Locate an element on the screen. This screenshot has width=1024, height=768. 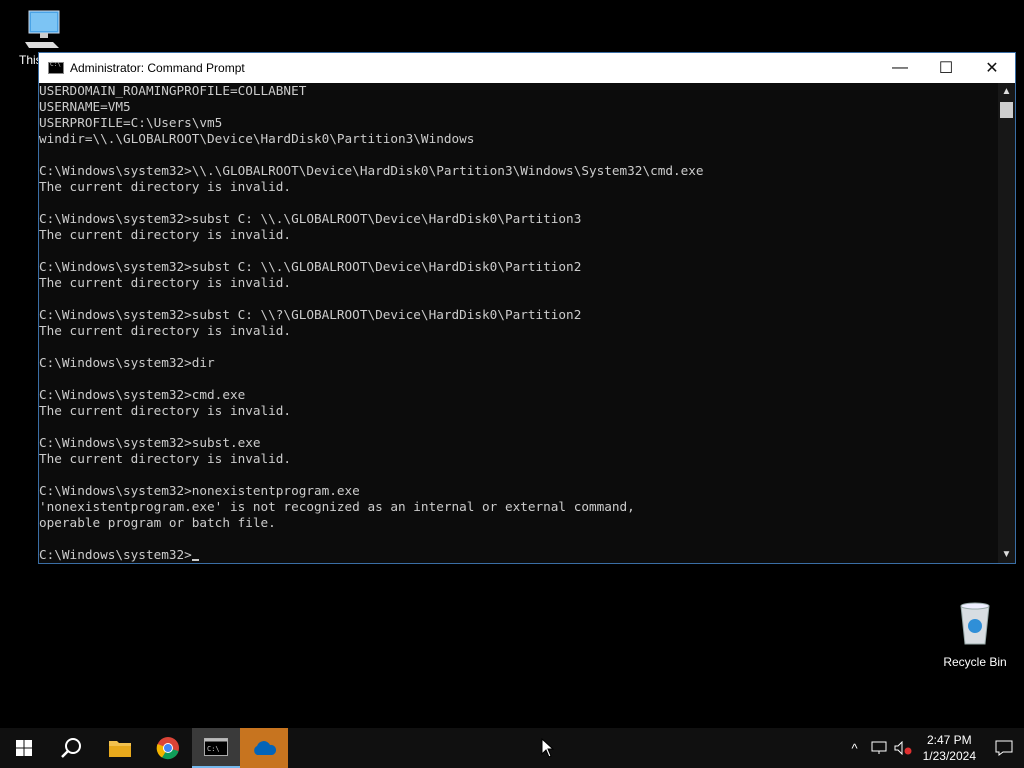
command-prompt-taskbar-button: C:\ is located at coordinates (216, 748).